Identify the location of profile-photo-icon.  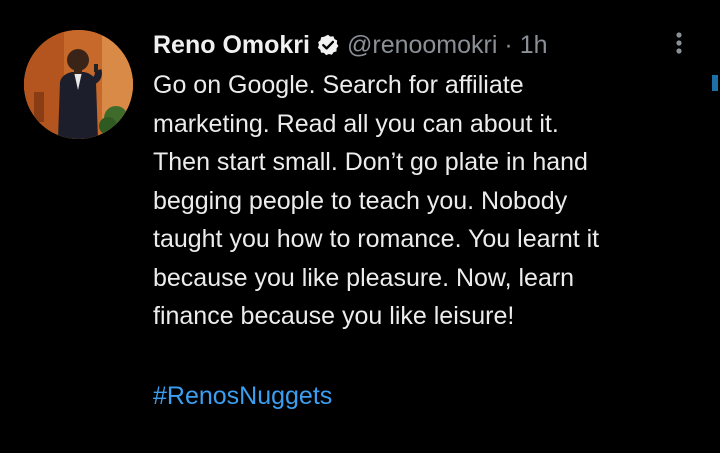
(78, 84).